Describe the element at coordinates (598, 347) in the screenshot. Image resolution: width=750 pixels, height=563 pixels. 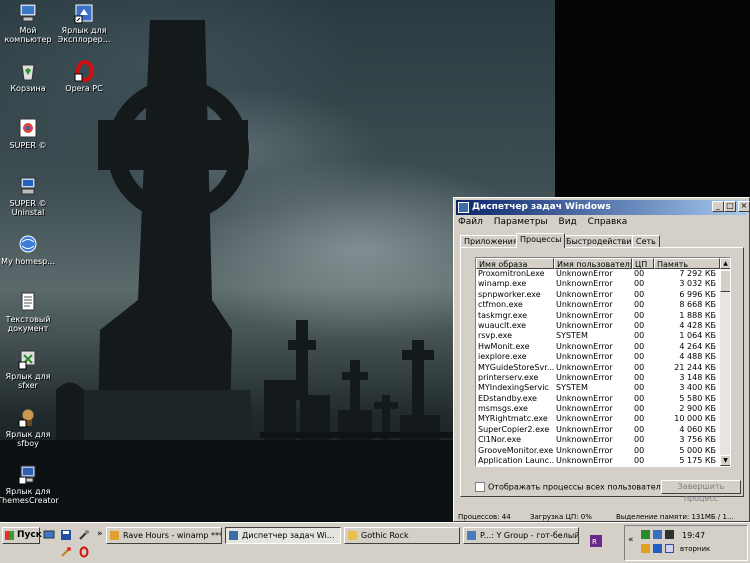
I see `process-row: HwMonit.exe UnknownError 00 4 264 КБ` at that location.